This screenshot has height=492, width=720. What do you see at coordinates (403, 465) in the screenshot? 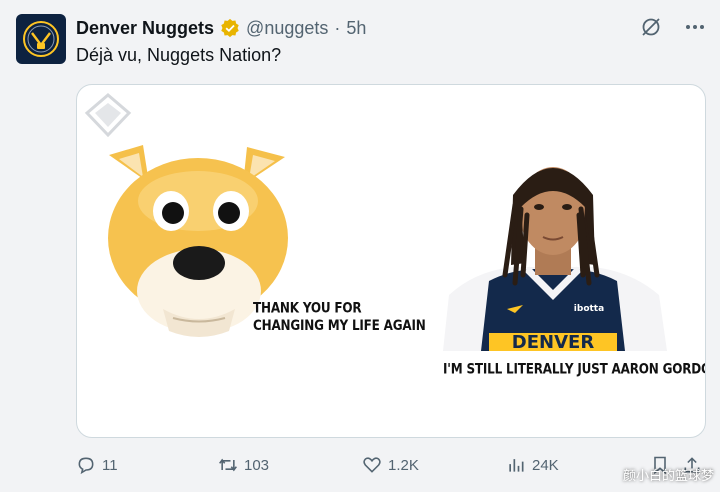
I see `like-count: 1.2K` at bounding box center [403, 465].